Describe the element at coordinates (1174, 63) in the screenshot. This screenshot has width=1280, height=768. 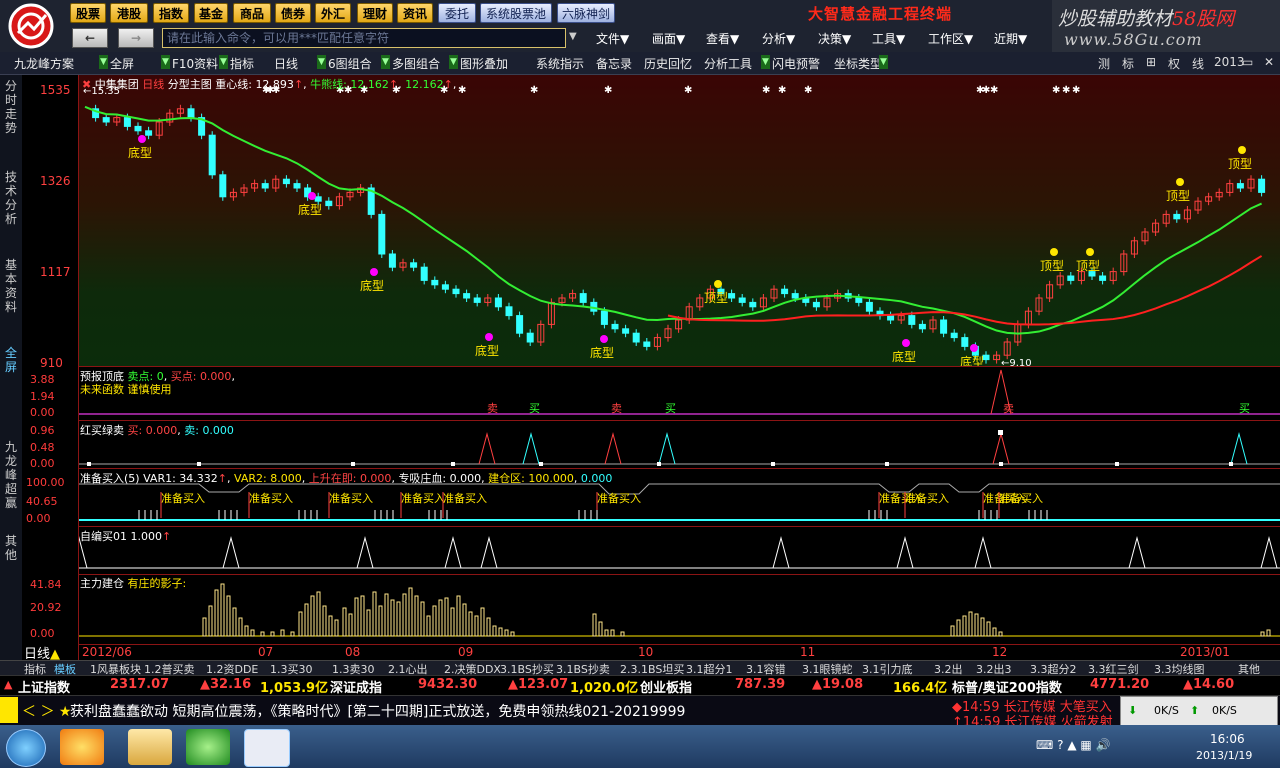
I see `toolbar-right-item-3: 权` at that location.